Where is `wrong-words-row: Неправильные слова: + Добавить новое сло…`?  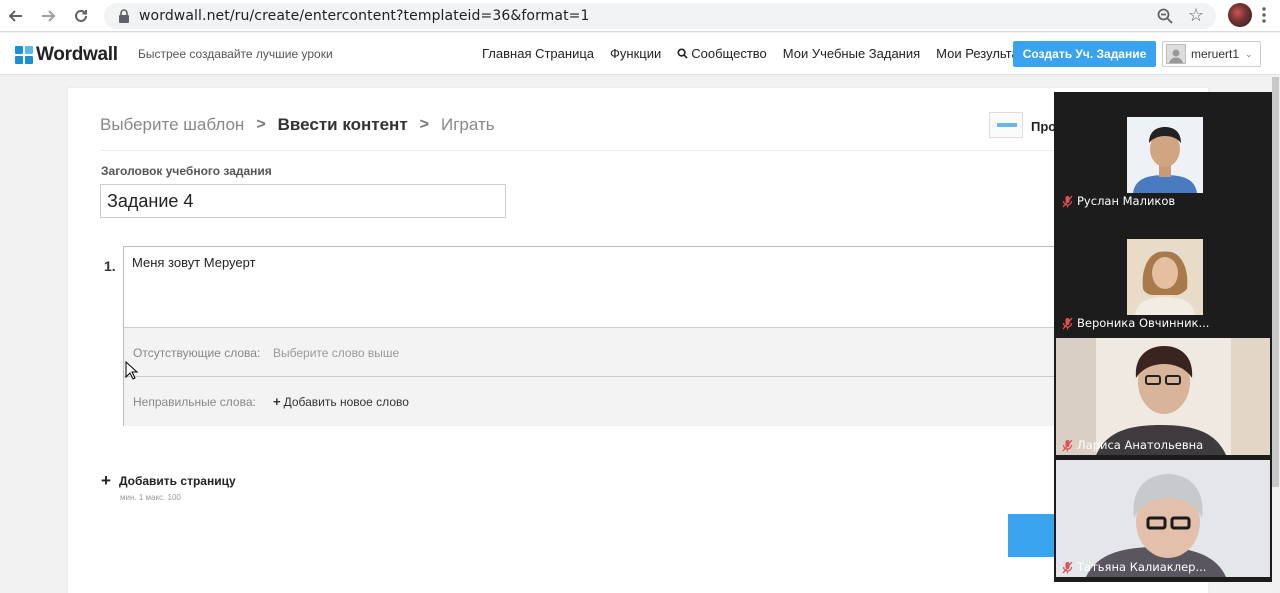
wrong-words-row: Неправильные слова: + Добавить новое сло… is located at coordinates (623, 401).